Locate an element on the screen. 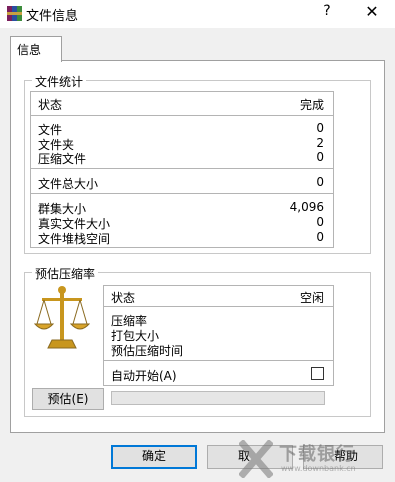  cluster-size-value: 4,096 is located at coordinates (306, 207).